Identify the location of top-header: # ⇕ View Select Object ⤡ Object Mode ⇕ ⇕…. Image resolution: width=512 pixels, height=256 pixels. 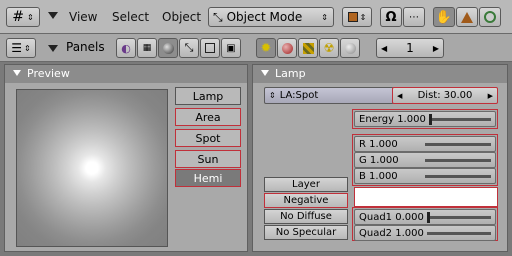
(256, 17).